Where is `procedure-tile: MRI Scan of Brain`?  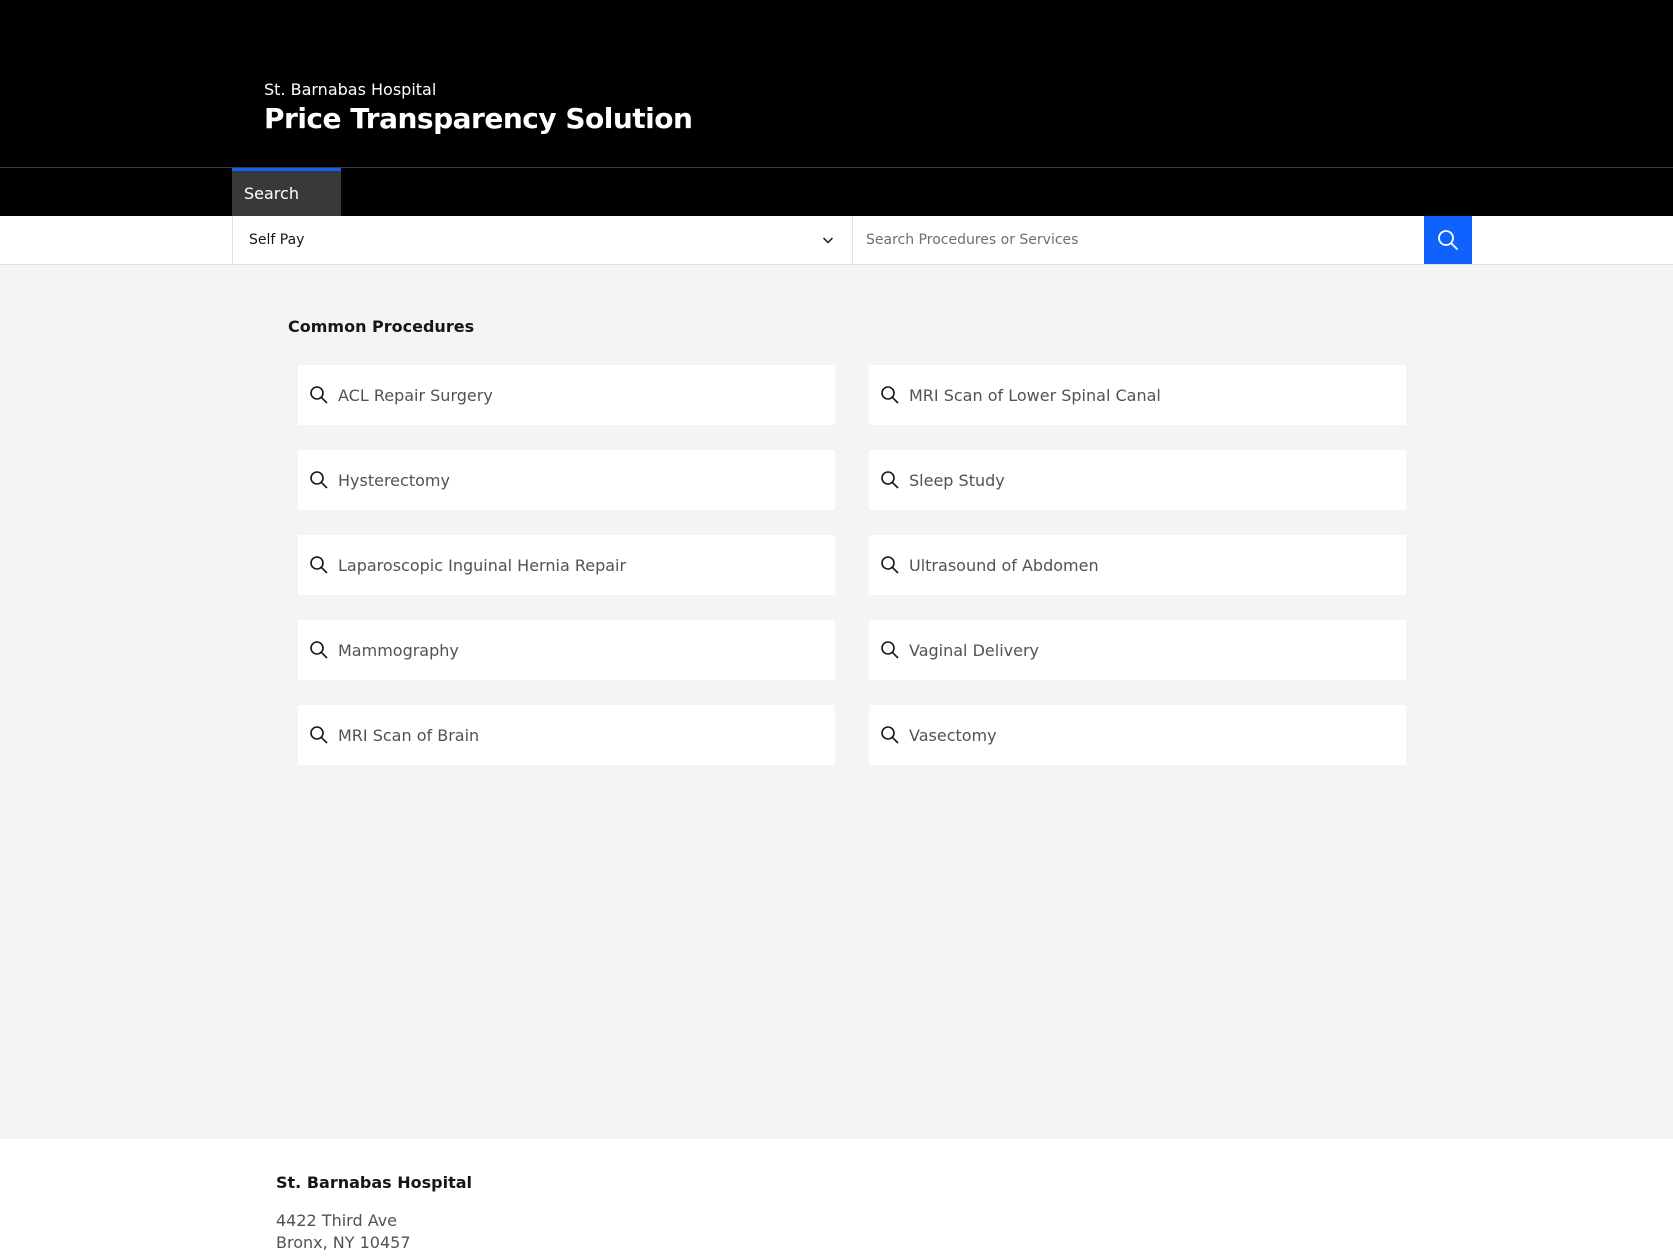 procedure-tile: MRI Scan of Brain is located at coordinates (566, 735).